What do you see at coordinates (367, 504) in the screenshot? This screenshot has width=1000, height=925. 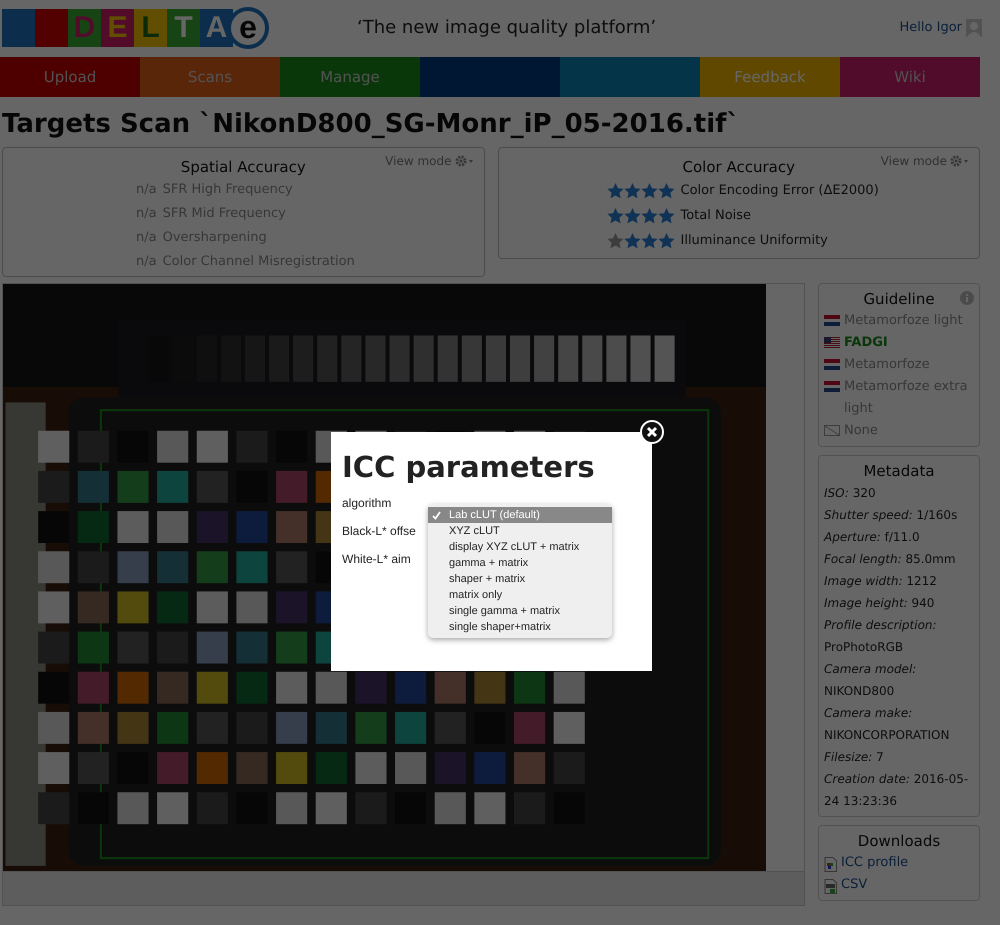 I see `field-label: algorithm` at bounding box center [367, 504].